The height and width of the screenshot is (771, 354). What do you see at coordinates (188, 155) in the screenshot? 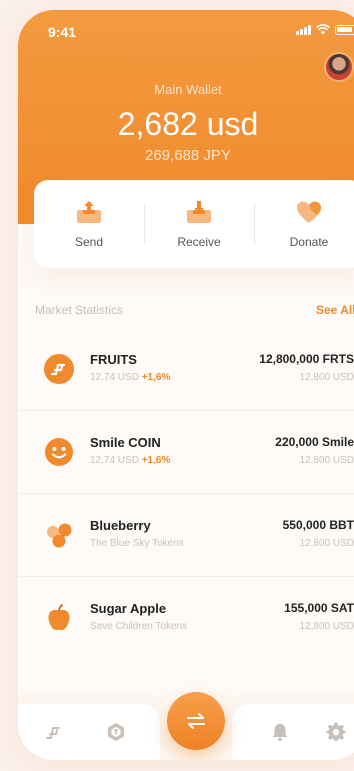
I see `wallet-balance-secondary: 269,688 JPY` at bounding box center [188, 155].